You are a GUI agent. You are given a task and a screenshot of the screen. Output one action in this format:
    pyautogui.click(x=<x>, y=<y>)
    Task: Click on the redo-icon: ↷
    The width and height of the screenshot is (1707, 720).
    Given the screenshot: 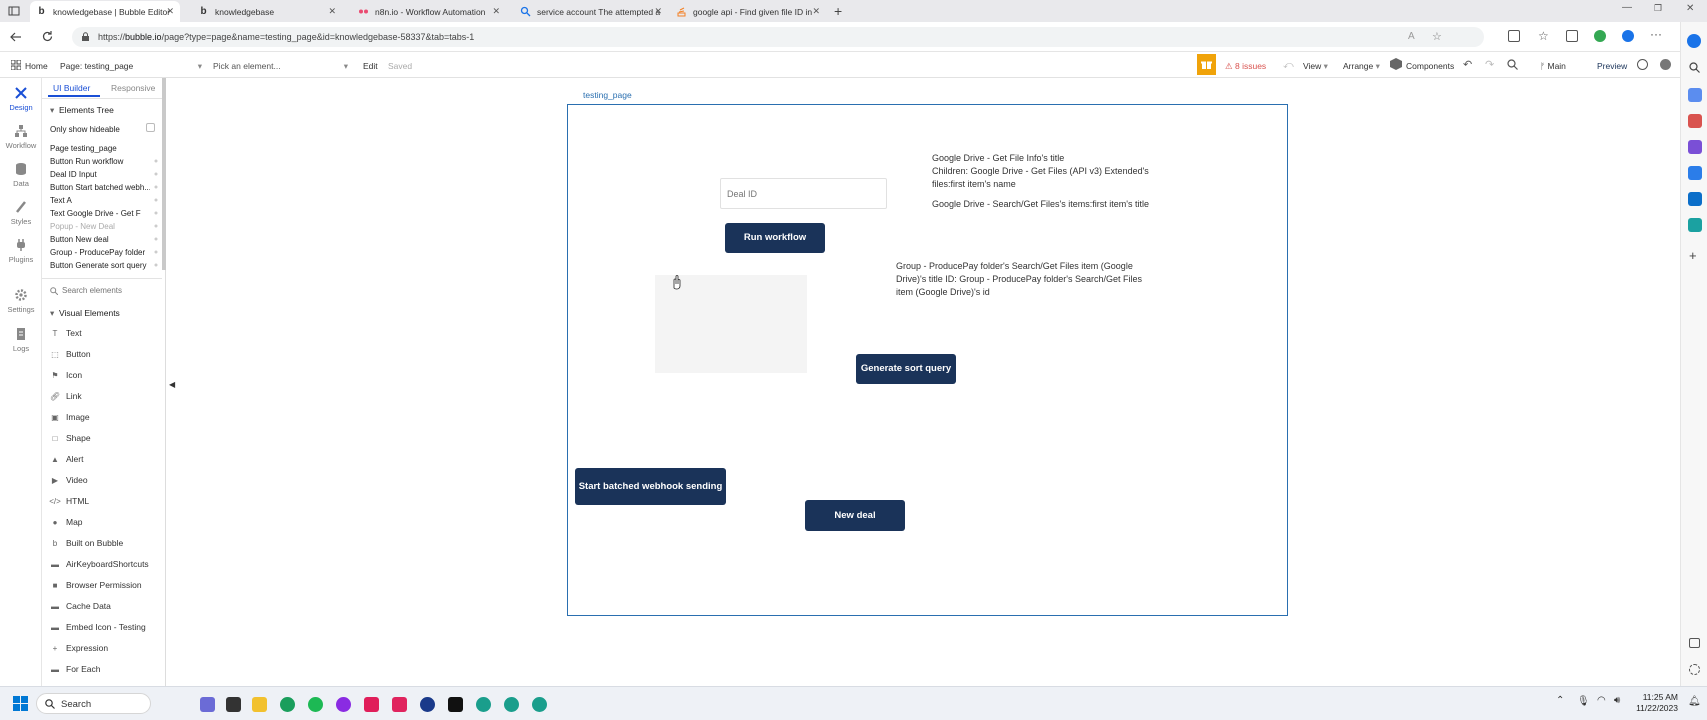 What is the action you would take?
    pyautogui.click(x=1489, y=64)
    